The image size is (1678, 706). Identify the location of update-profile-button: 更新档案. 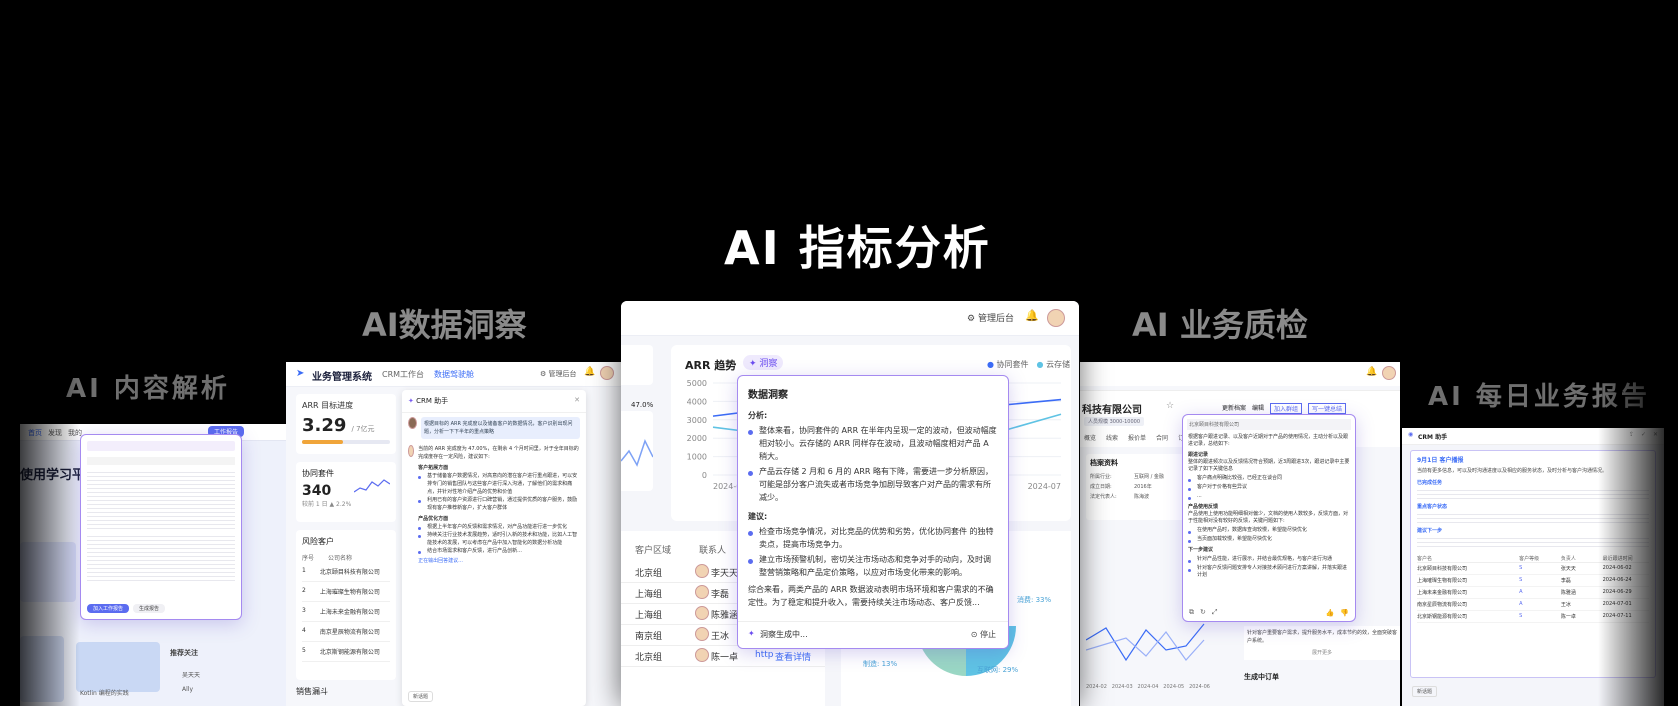
(1234, 408).